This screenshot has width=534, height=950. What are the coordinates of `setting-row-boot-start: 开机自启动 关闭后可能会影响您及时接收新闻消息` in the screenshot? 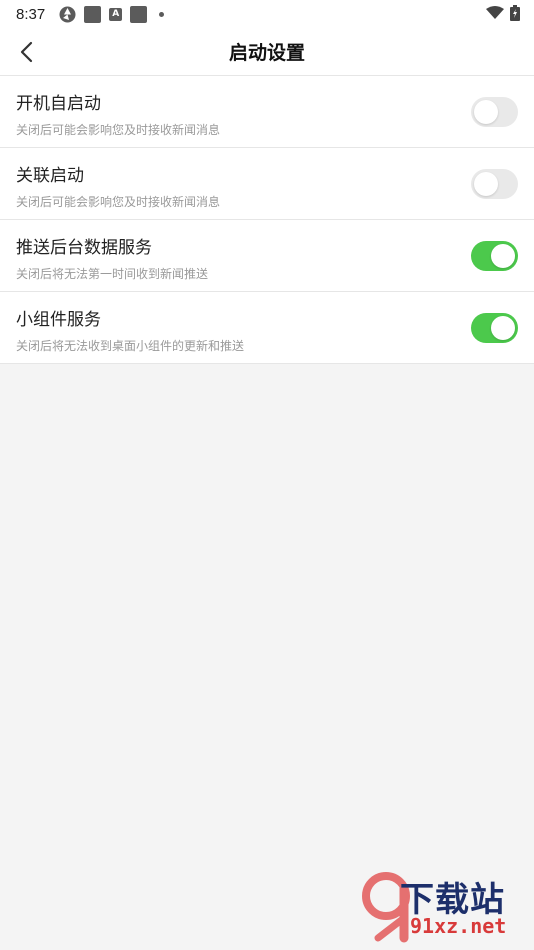 It's located at (267, 112).